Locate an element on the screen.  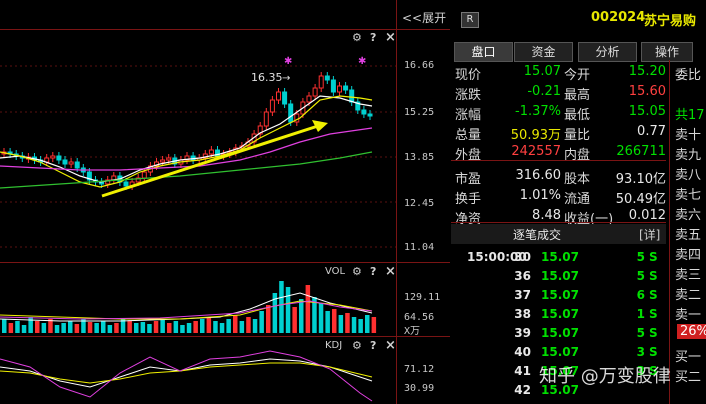
quote-value: 93.10亿 is located at coordinates (640, 179).